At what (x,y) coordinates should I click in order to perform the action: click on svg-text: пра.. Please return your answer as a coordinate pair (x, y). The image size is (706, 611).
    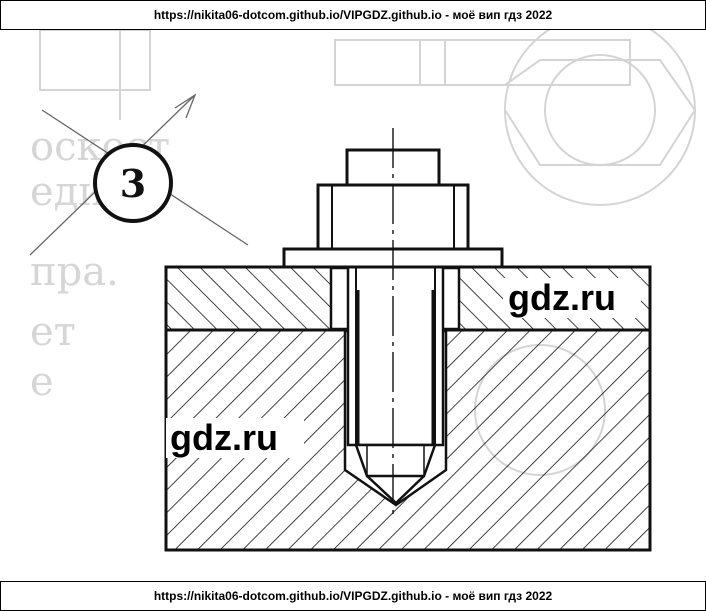
    Looking at the image, I should click on (74, 272).